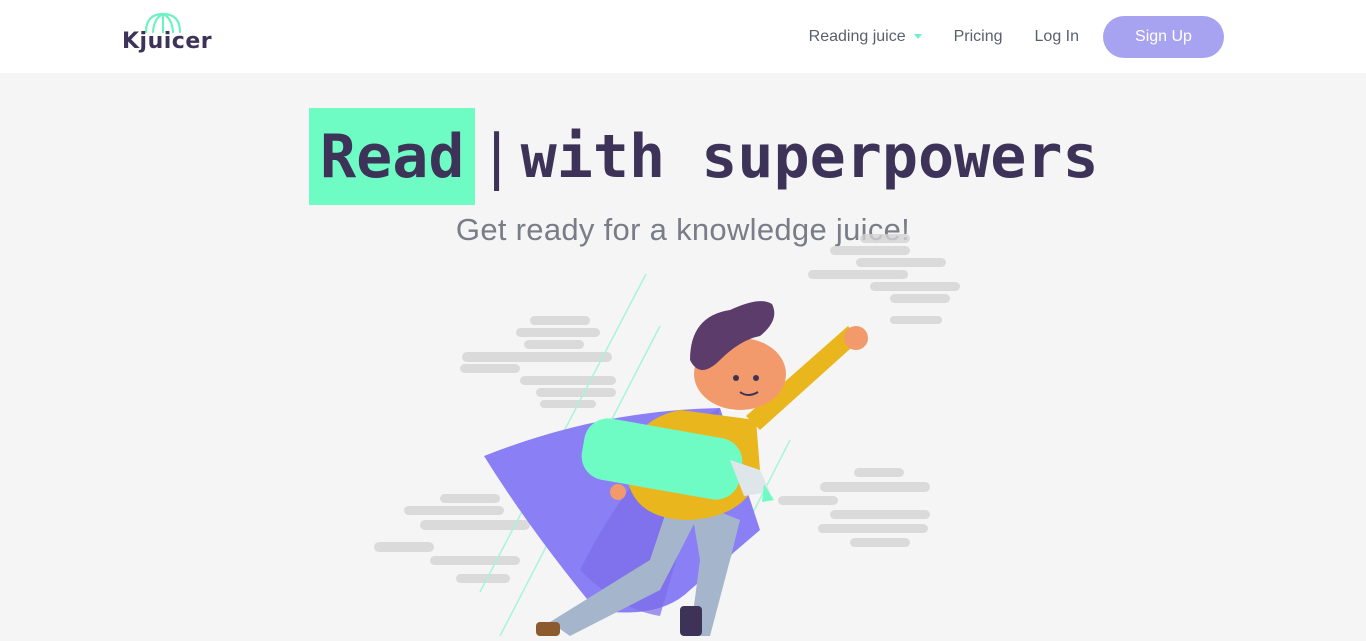  What do you see at coordinates (538, 362) in the screenshot?
I see `speed-clouds-left` at bounding box center [538, 362].